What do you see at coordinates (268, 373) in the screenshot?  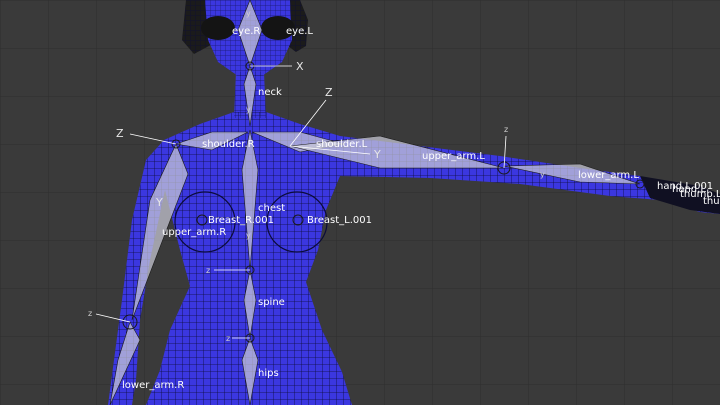 I see `label-hips: hips` at bounding box center [268, 373].